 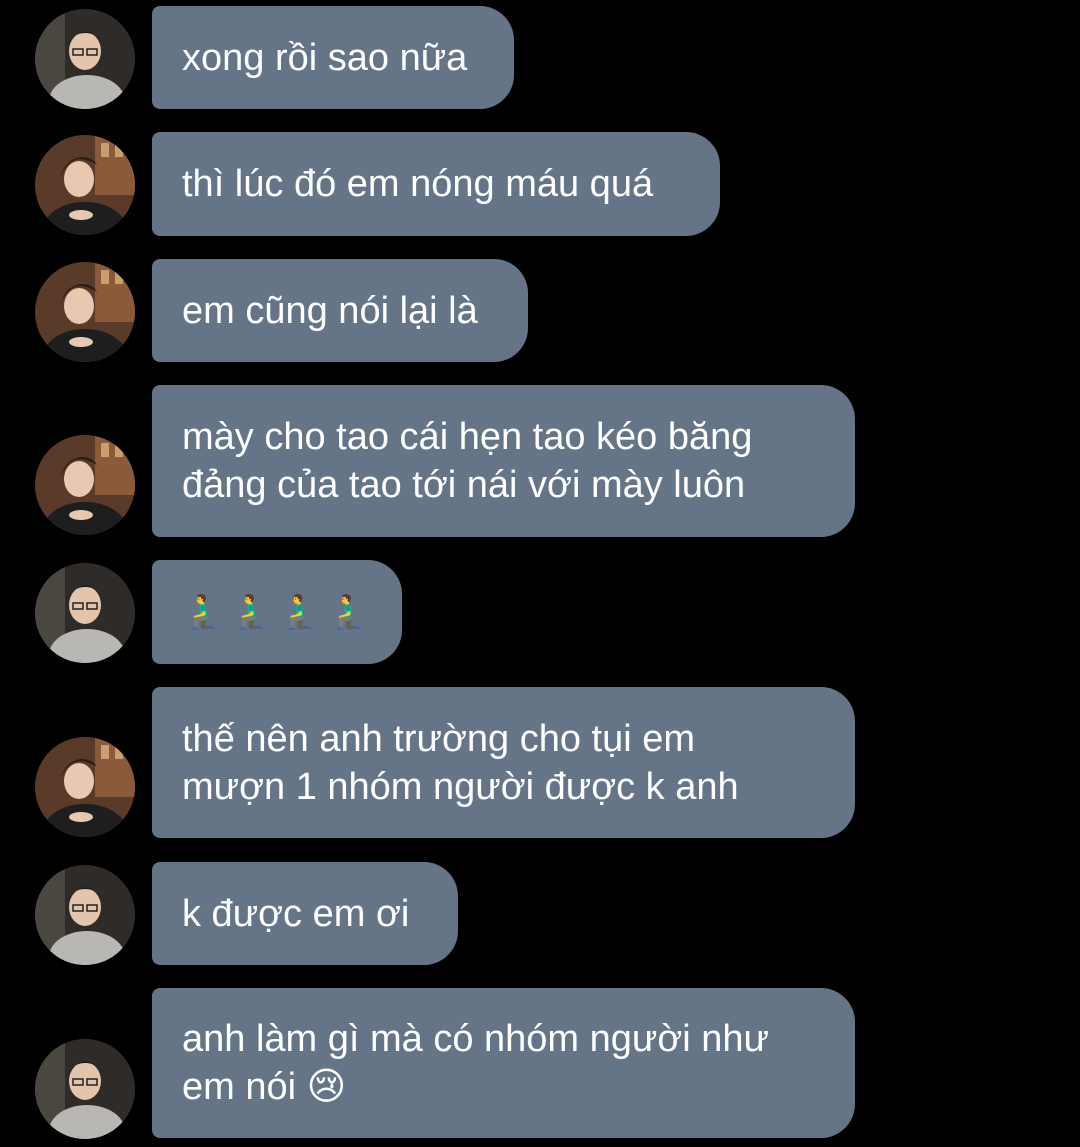 What do you see at coordinates (330, 310) in the screenshot?
I see `message-text: em cũng nói lại là` at bounding box center [330, 310].